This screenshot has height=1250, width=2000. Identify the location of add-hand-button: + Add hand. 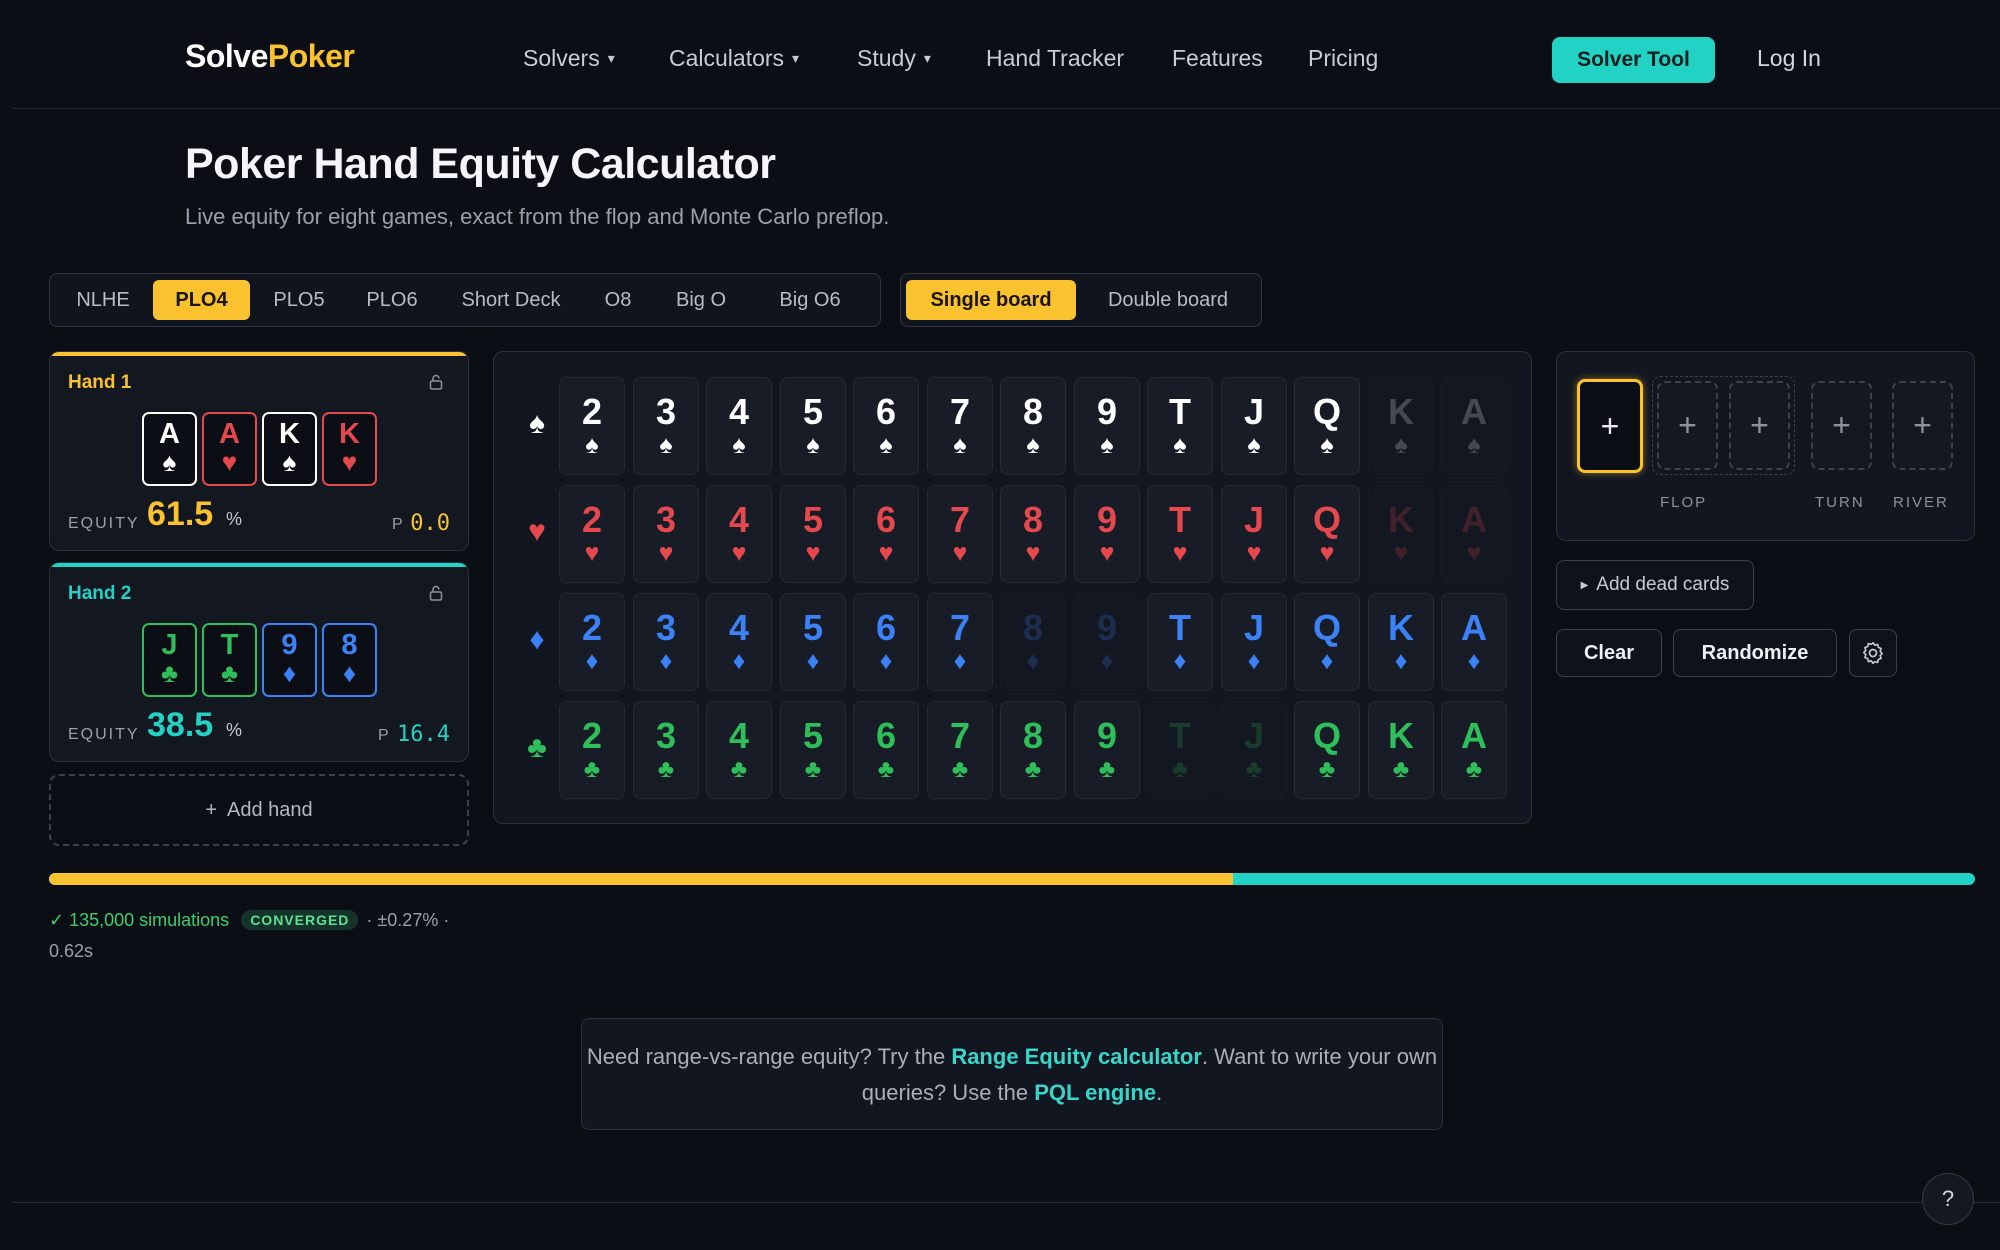
(259, 810).